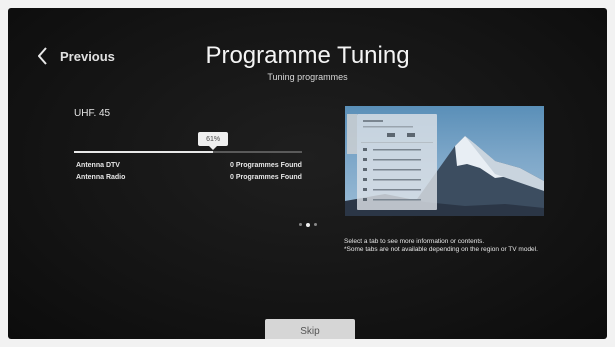  I want to click on progress-bar-fill, so click(144, 152).